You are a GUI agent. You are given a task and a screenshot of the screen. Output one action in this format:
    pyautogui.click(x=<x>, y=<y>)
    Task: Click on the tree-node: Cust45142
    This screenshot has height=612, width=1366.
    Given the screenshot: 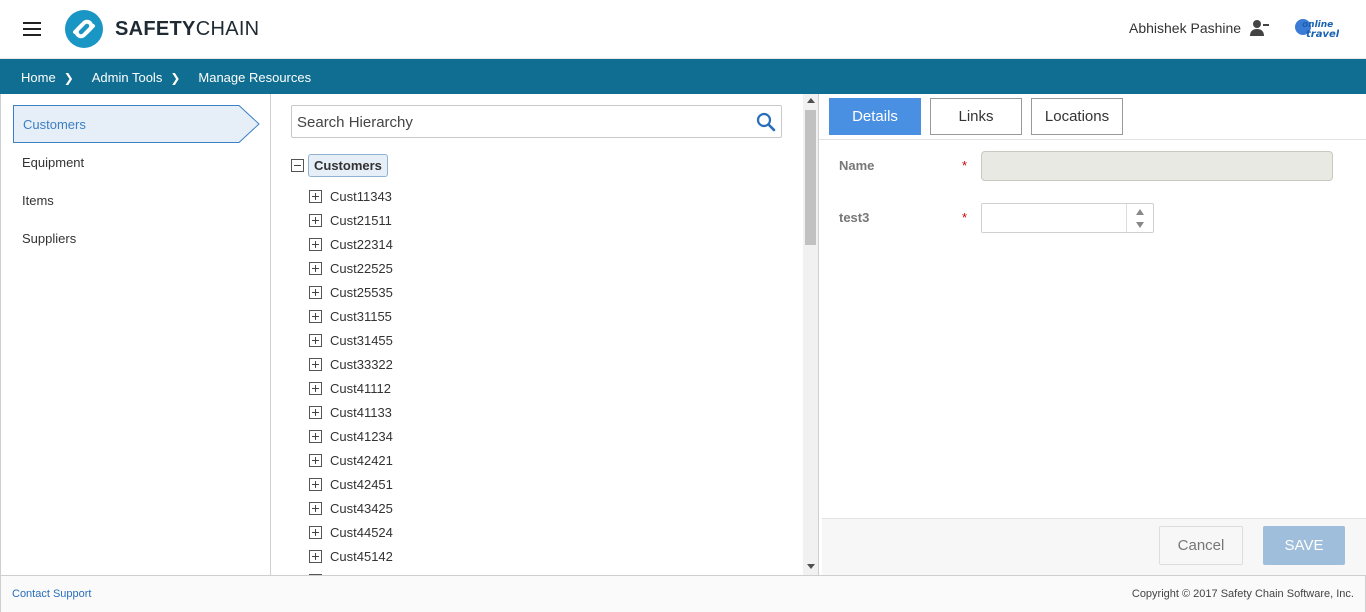 What is the action you would take?
    pyautogui.click(x=351, y=556)
    